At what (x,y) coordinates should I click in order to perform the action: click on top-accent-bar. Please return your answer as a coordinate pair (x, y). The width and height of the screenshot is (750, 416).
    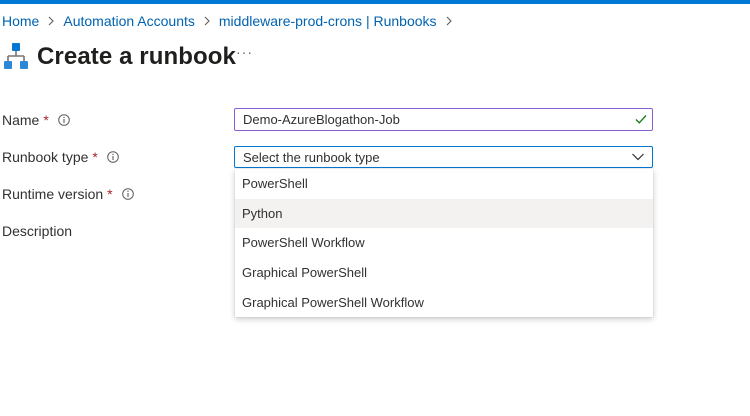
    Looking at the image, I should click on (375, 2).